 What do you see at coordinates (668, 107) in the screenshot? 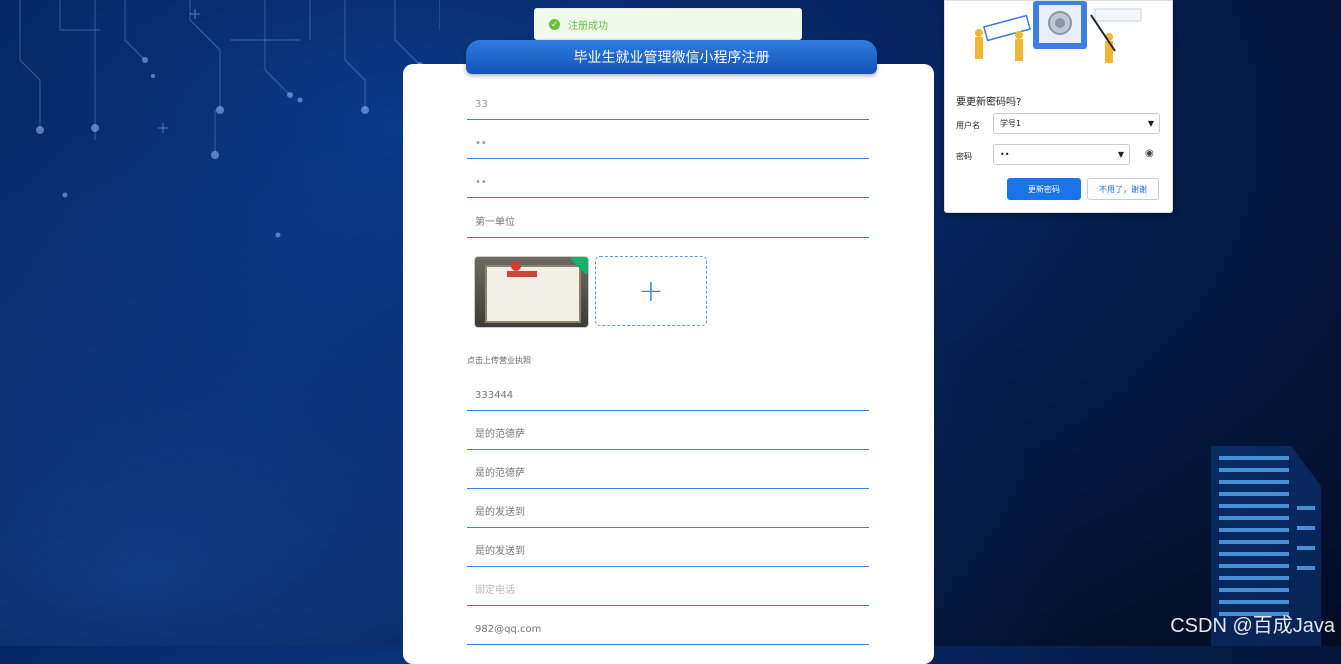
I see `field-account: 33` at bounding box center [668, 107].